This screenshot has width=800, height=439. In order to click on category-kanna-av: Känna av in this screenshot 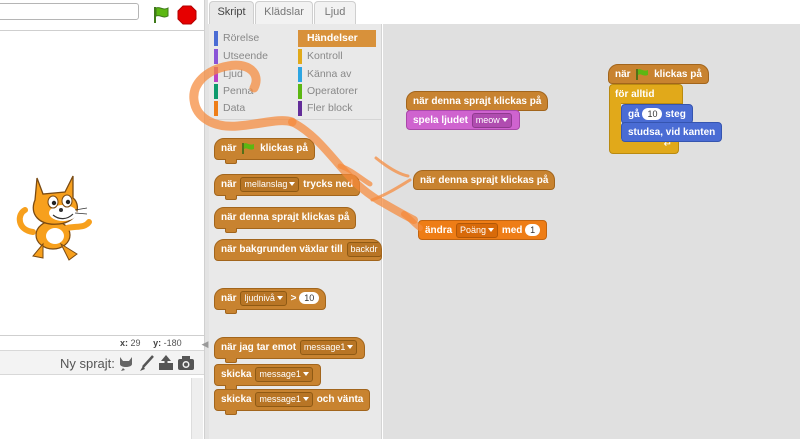, I will do `click(337, 74)`.